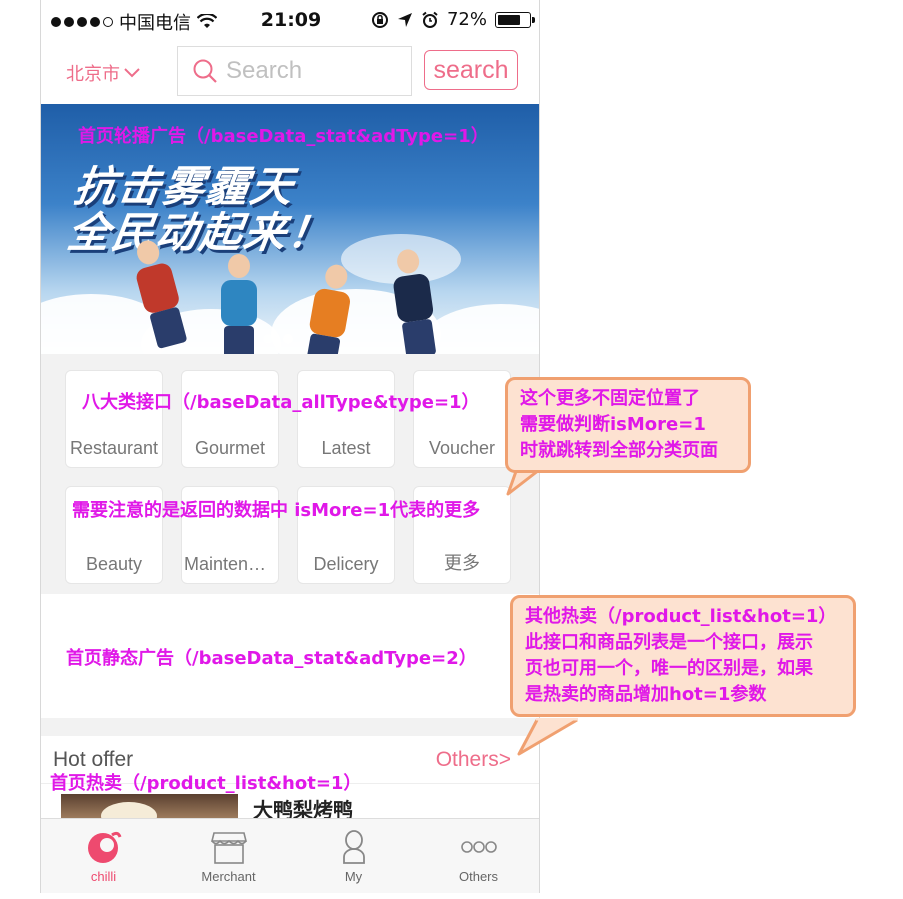 Image resolution: width=903 pixels, height=899 pixels. I want to click on category-label: Beauty, so click(114, 564).